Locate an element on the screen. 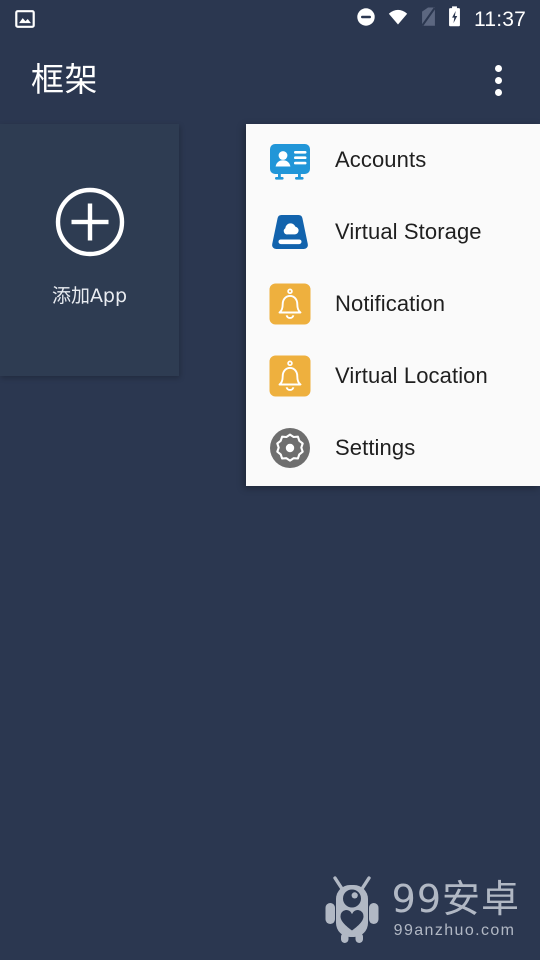 Image resolution: width=540 pixels, height=960 pixels. accounts-icon is located at coordinates (290, 160).